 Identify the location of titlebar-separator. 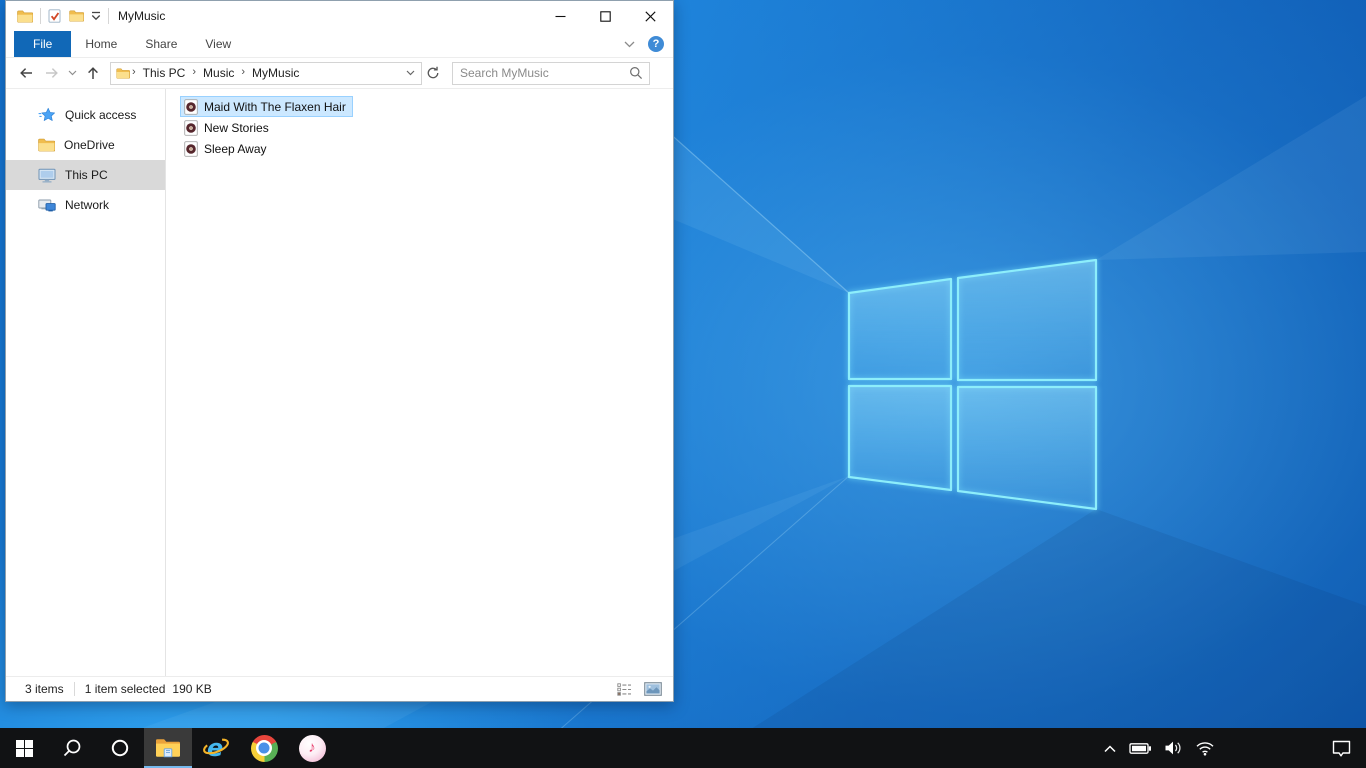
(108, 16).